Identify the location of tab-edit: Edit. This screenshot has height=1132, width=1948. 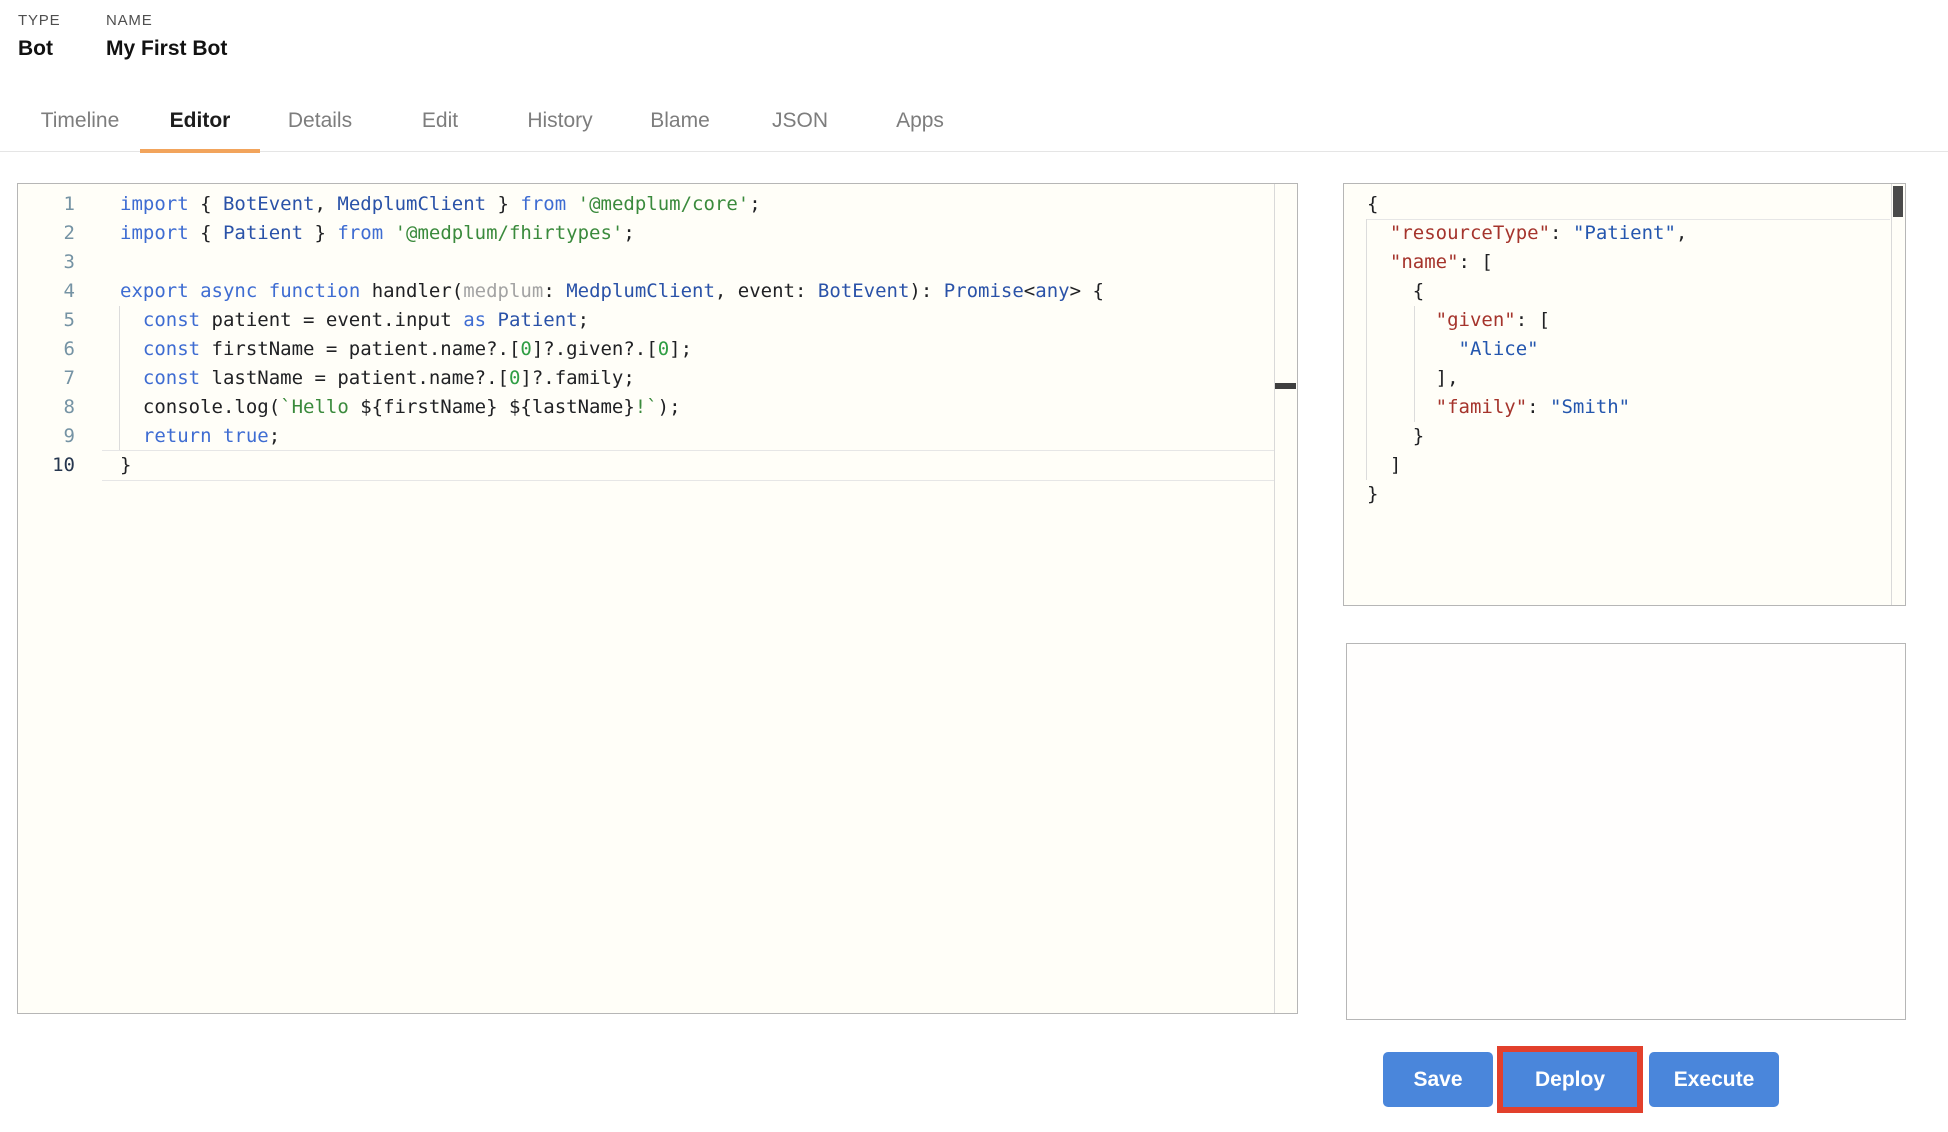
(440, 121).